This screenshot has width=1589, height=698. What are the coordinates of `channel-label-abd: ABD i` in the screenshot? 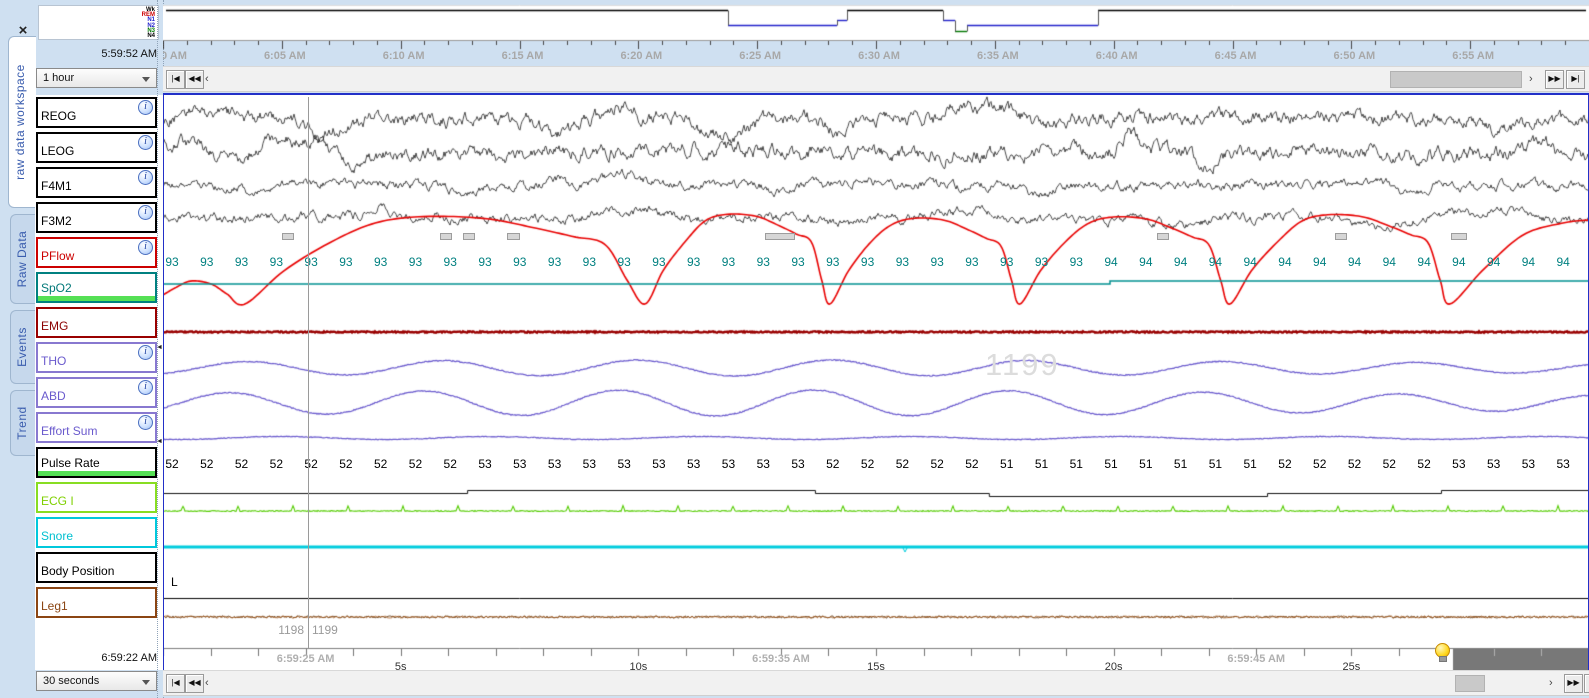 It's located at (96, 392).